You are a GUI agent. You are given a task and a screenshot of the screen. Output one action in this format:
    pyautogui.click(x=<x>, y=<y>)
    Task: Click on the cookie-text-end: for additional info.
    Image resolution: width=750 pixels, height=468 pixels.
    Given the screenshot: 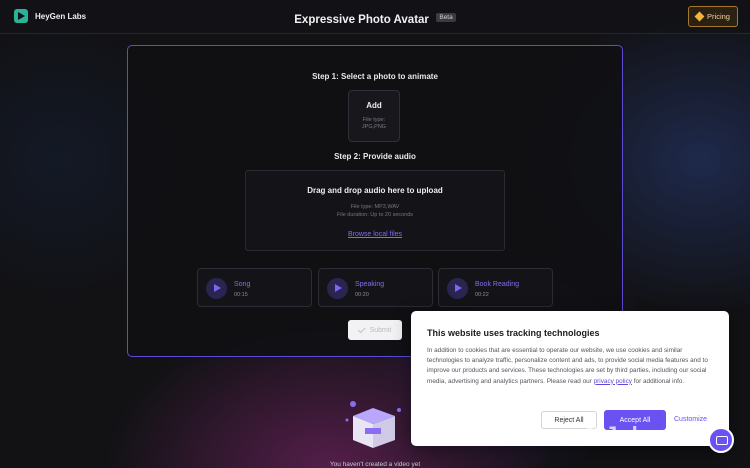 What is the action you would take?
    pyautogui.click(x=658, y=381)
    